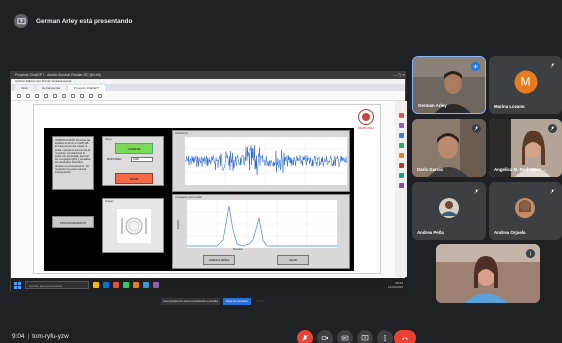 The image size is (562, 343). Describe the element at coordinates (266, 161) in the screenshot. I see `ecg-plot` at that location.